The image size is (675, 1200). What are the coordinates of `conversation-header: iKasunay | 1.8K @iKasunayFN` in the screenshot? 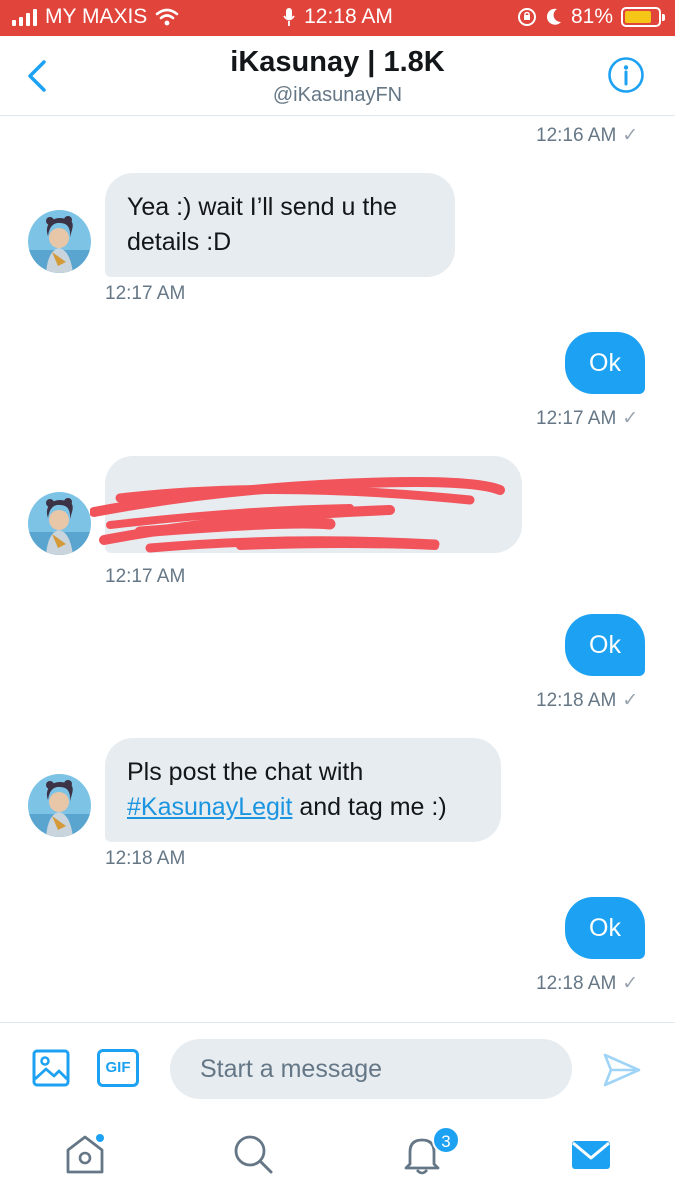 It's located at (337, 76).